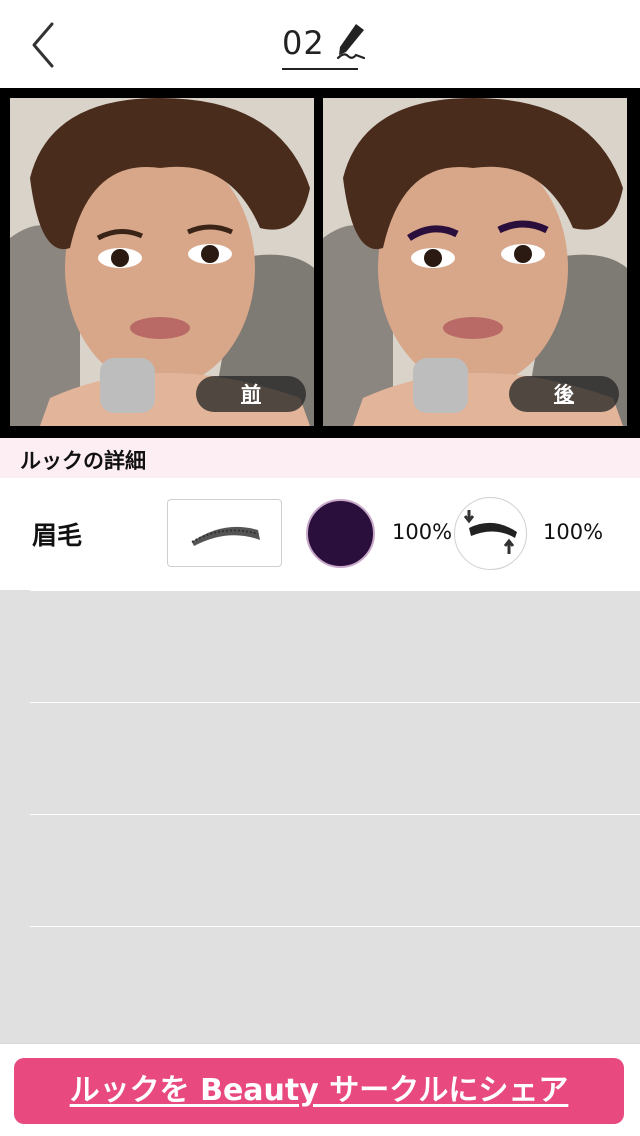  I want to click on eyebrow-style-button, so click(224, 533).